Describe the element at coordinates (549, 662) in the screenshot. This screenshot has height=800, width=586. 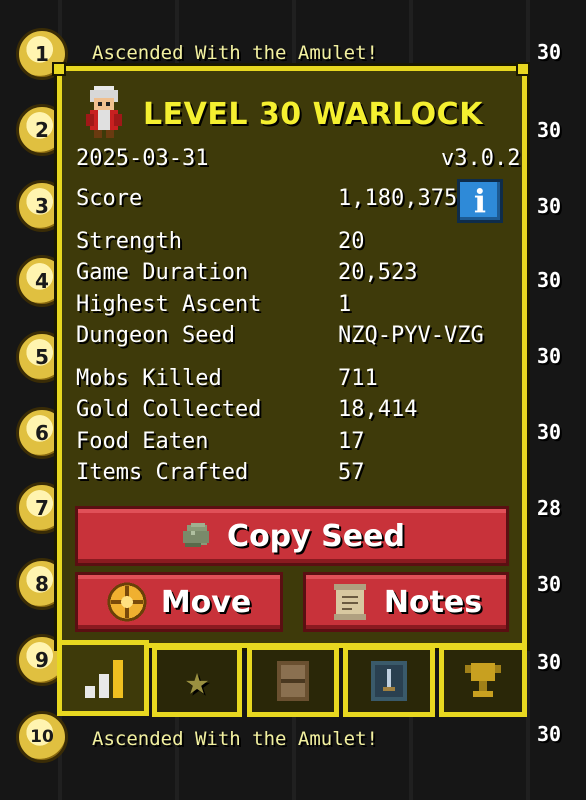
I see `rank-9-level: 30` at that location.